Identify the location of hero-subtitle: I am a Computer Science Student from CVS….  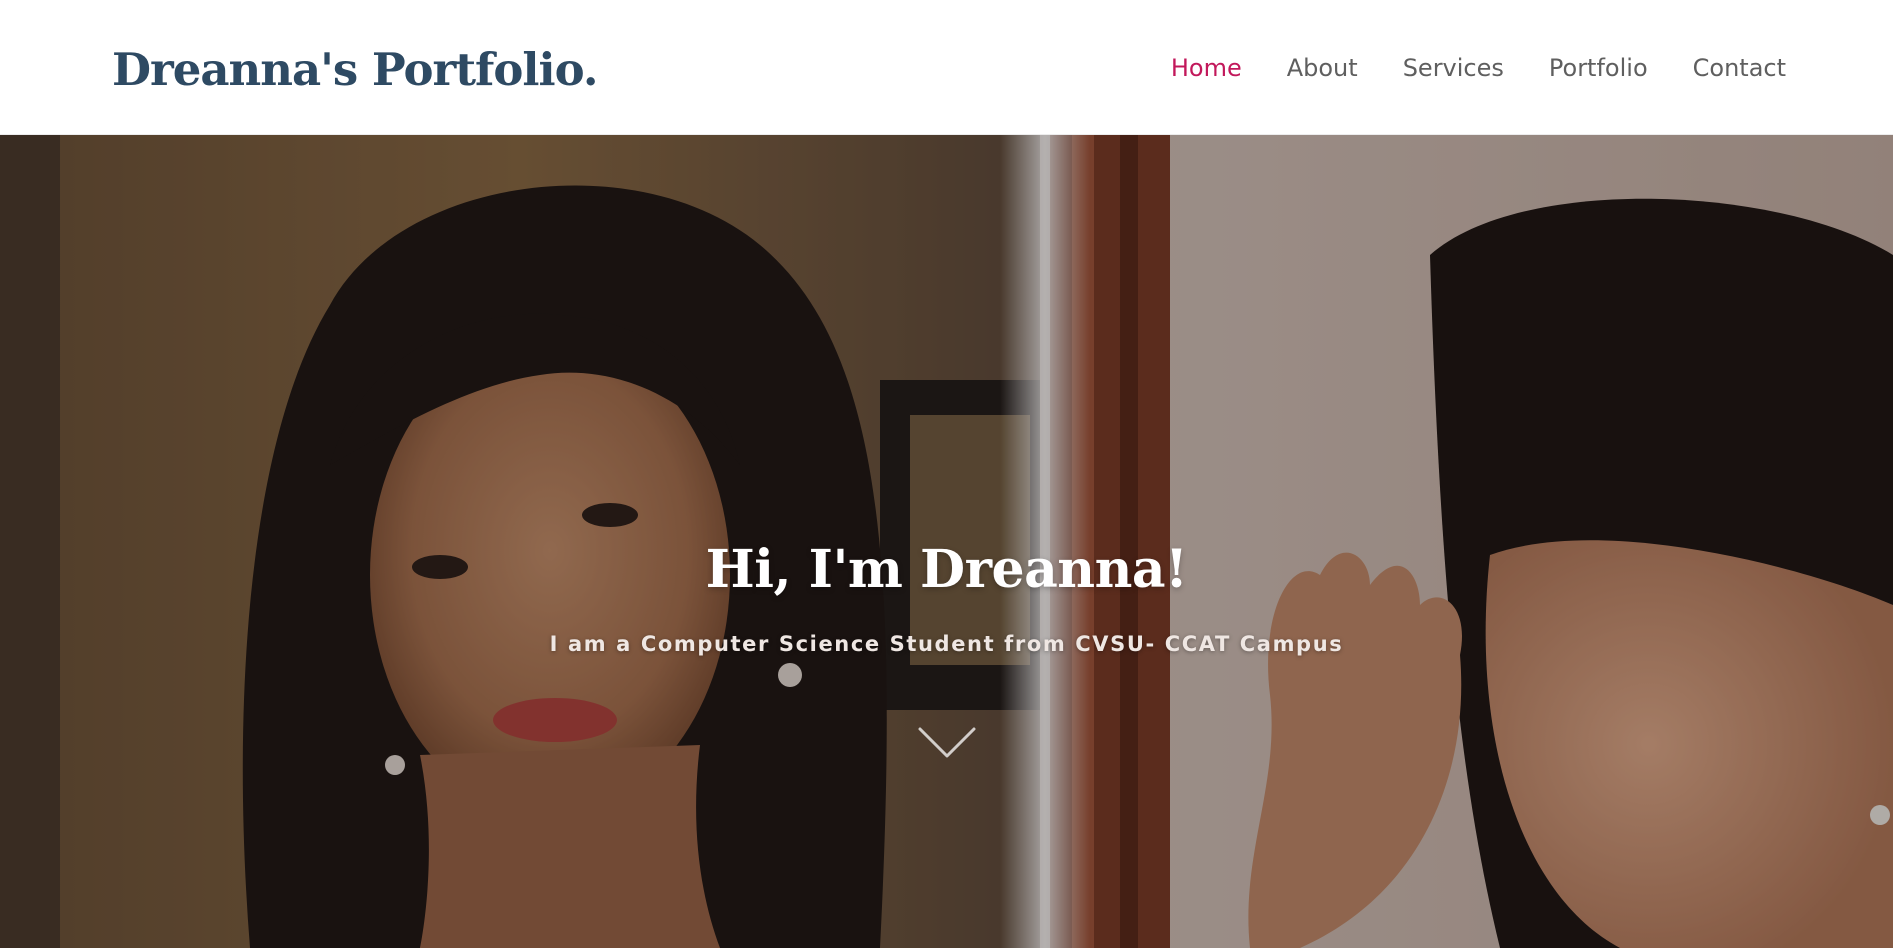
(946, 644).